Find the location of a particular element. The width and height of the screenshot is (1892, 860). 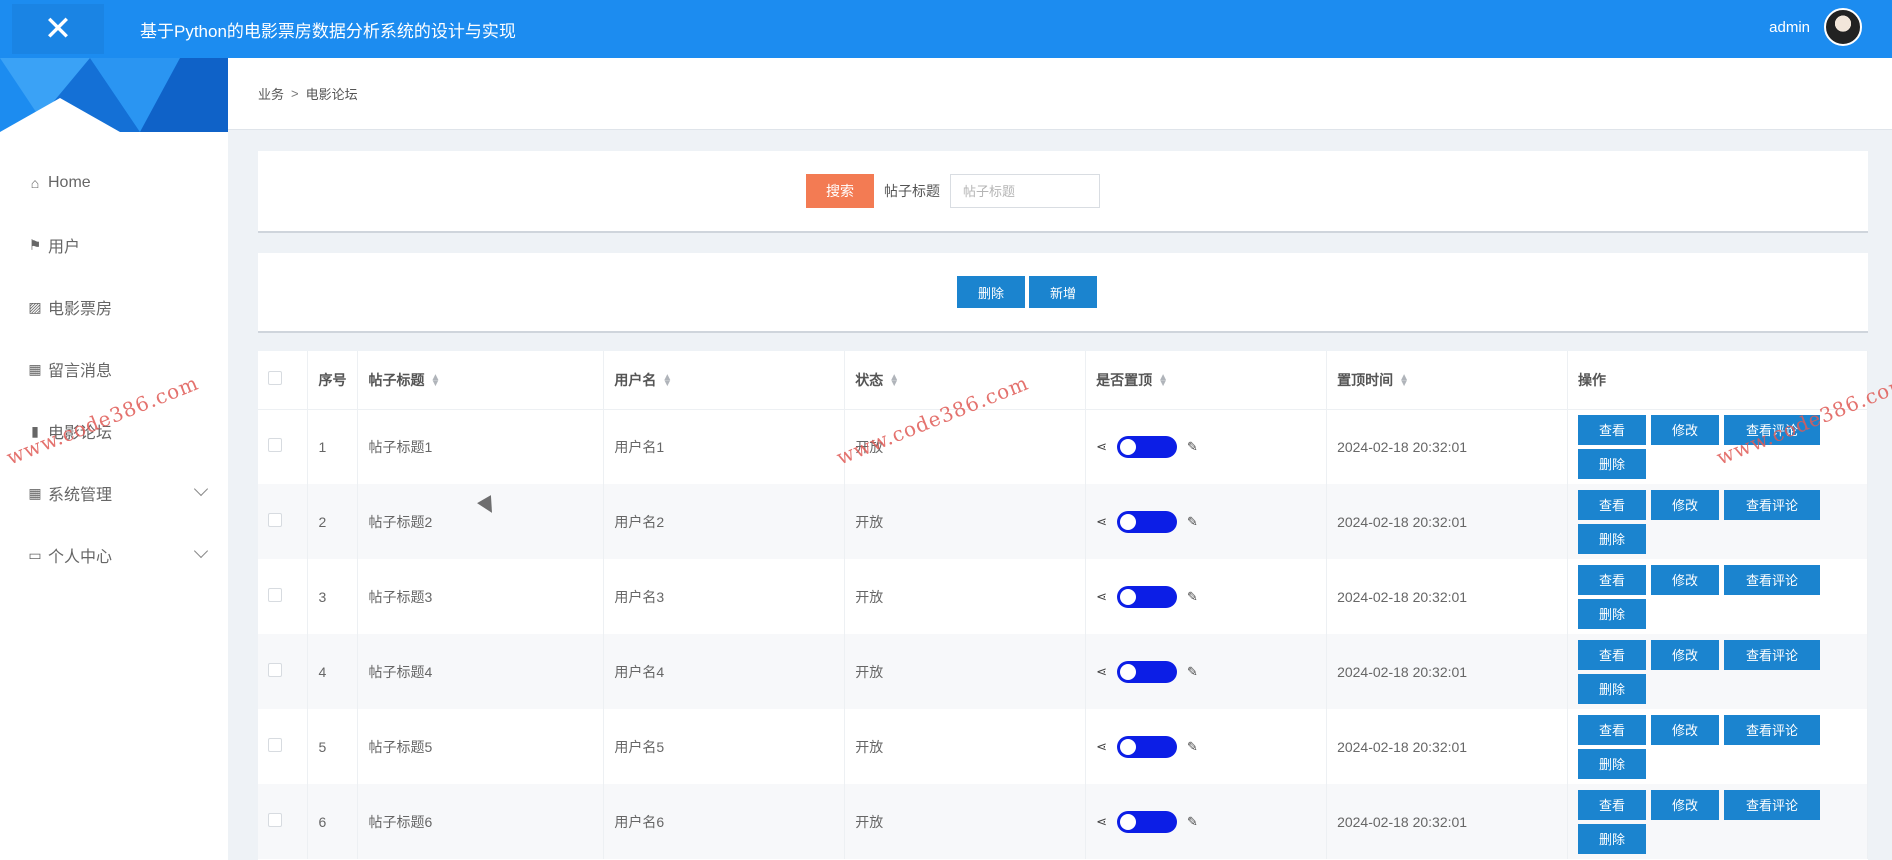

bulk-delete-button: 删除 is located at coordinates (991, 292).